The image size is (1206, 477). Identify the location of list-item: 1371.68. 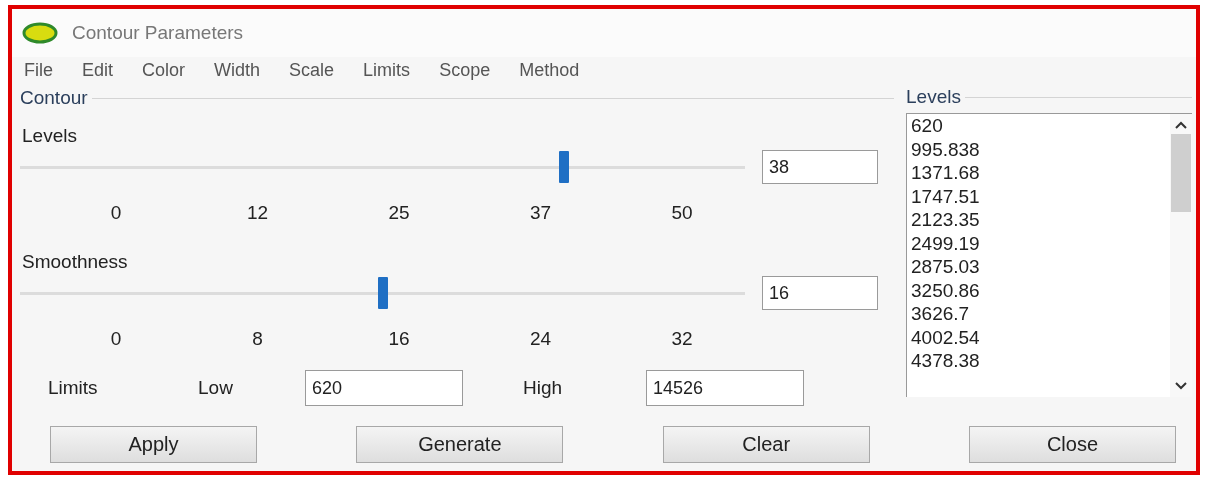
(1040, 173).